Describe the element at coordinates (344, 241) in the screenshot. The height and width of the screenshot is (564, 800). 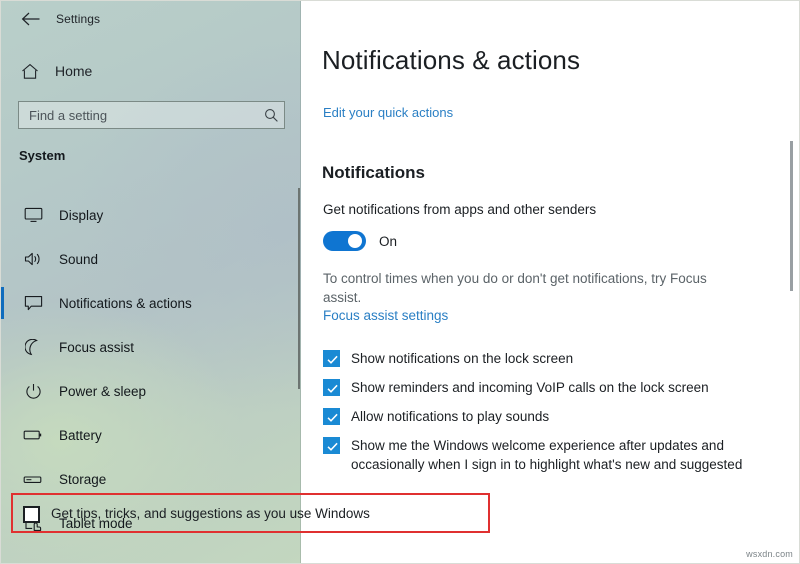
I see `get-notifications-toggle` at that location.